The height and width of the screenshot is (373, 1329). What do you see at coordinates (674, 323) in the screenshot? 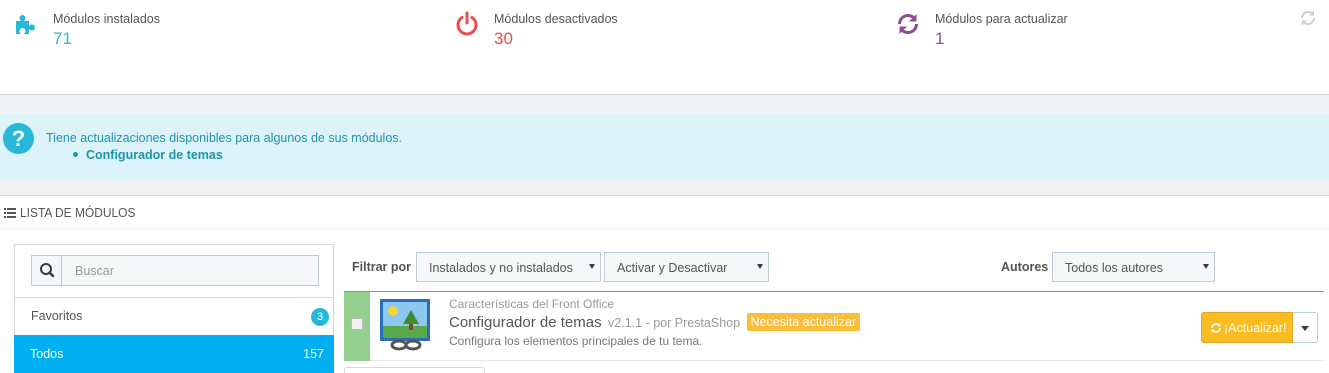
I see `module-version: v2.1.1 - por PrestaShop` at bounding box center [674, 323].